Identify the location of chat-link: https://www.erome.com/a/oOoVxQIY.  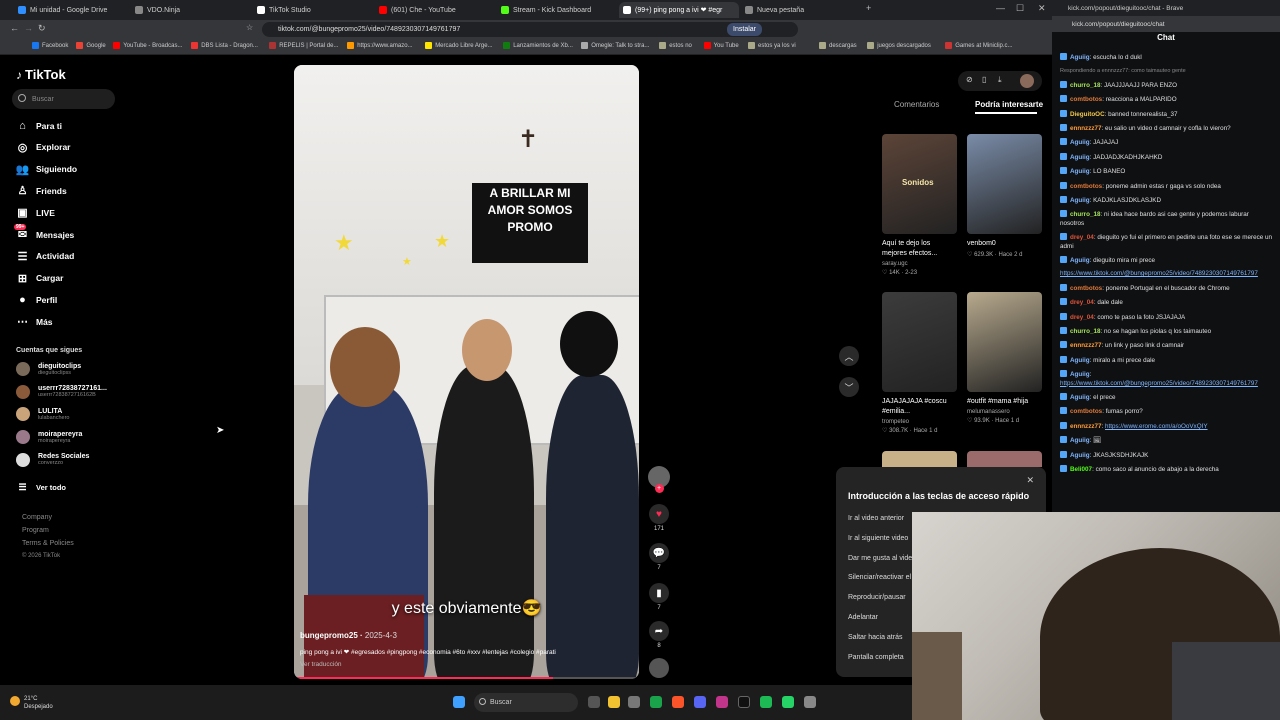
(1156, 426).